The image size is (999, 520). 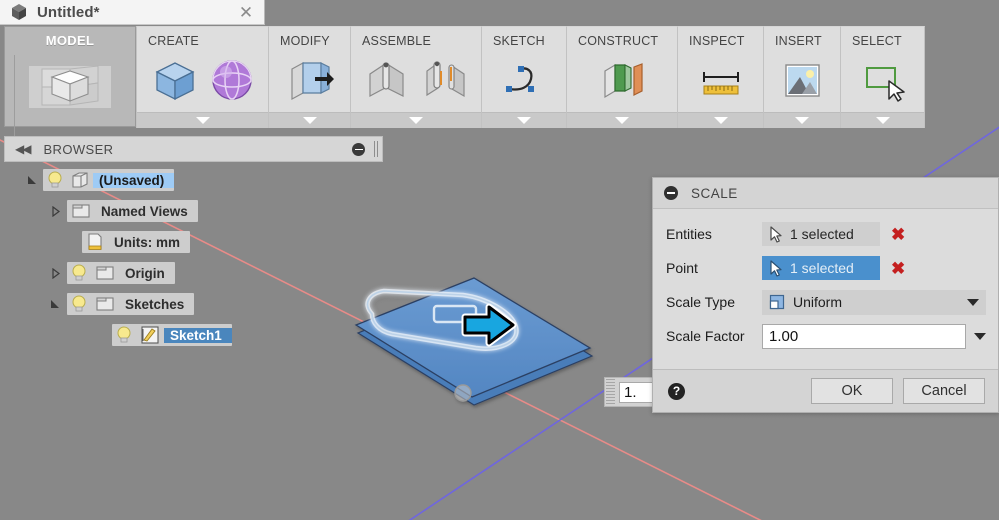 I want to click on ribbon-panel-inspect: INSPECT, so click(x=721, y=77).